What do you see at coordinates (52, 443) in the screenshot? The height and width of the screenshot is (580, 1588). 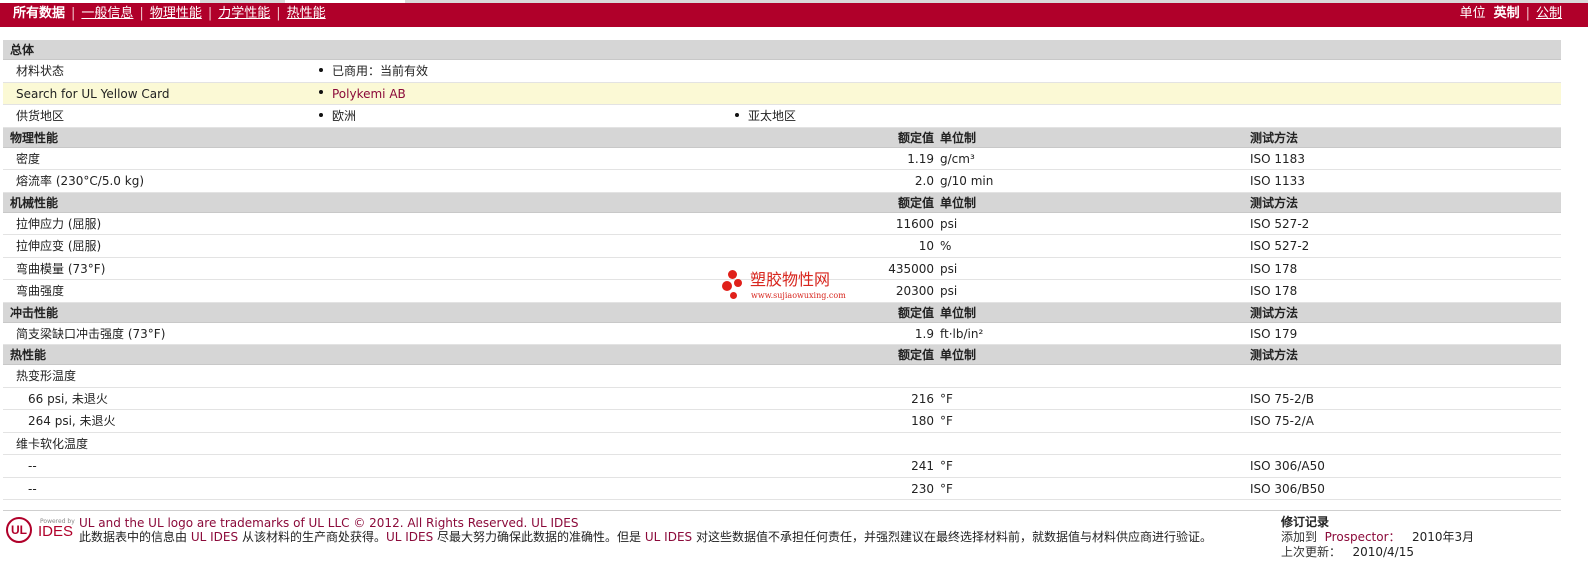 I see `property-group-name: 维卡软化温度` at bounding box center [52, 443].